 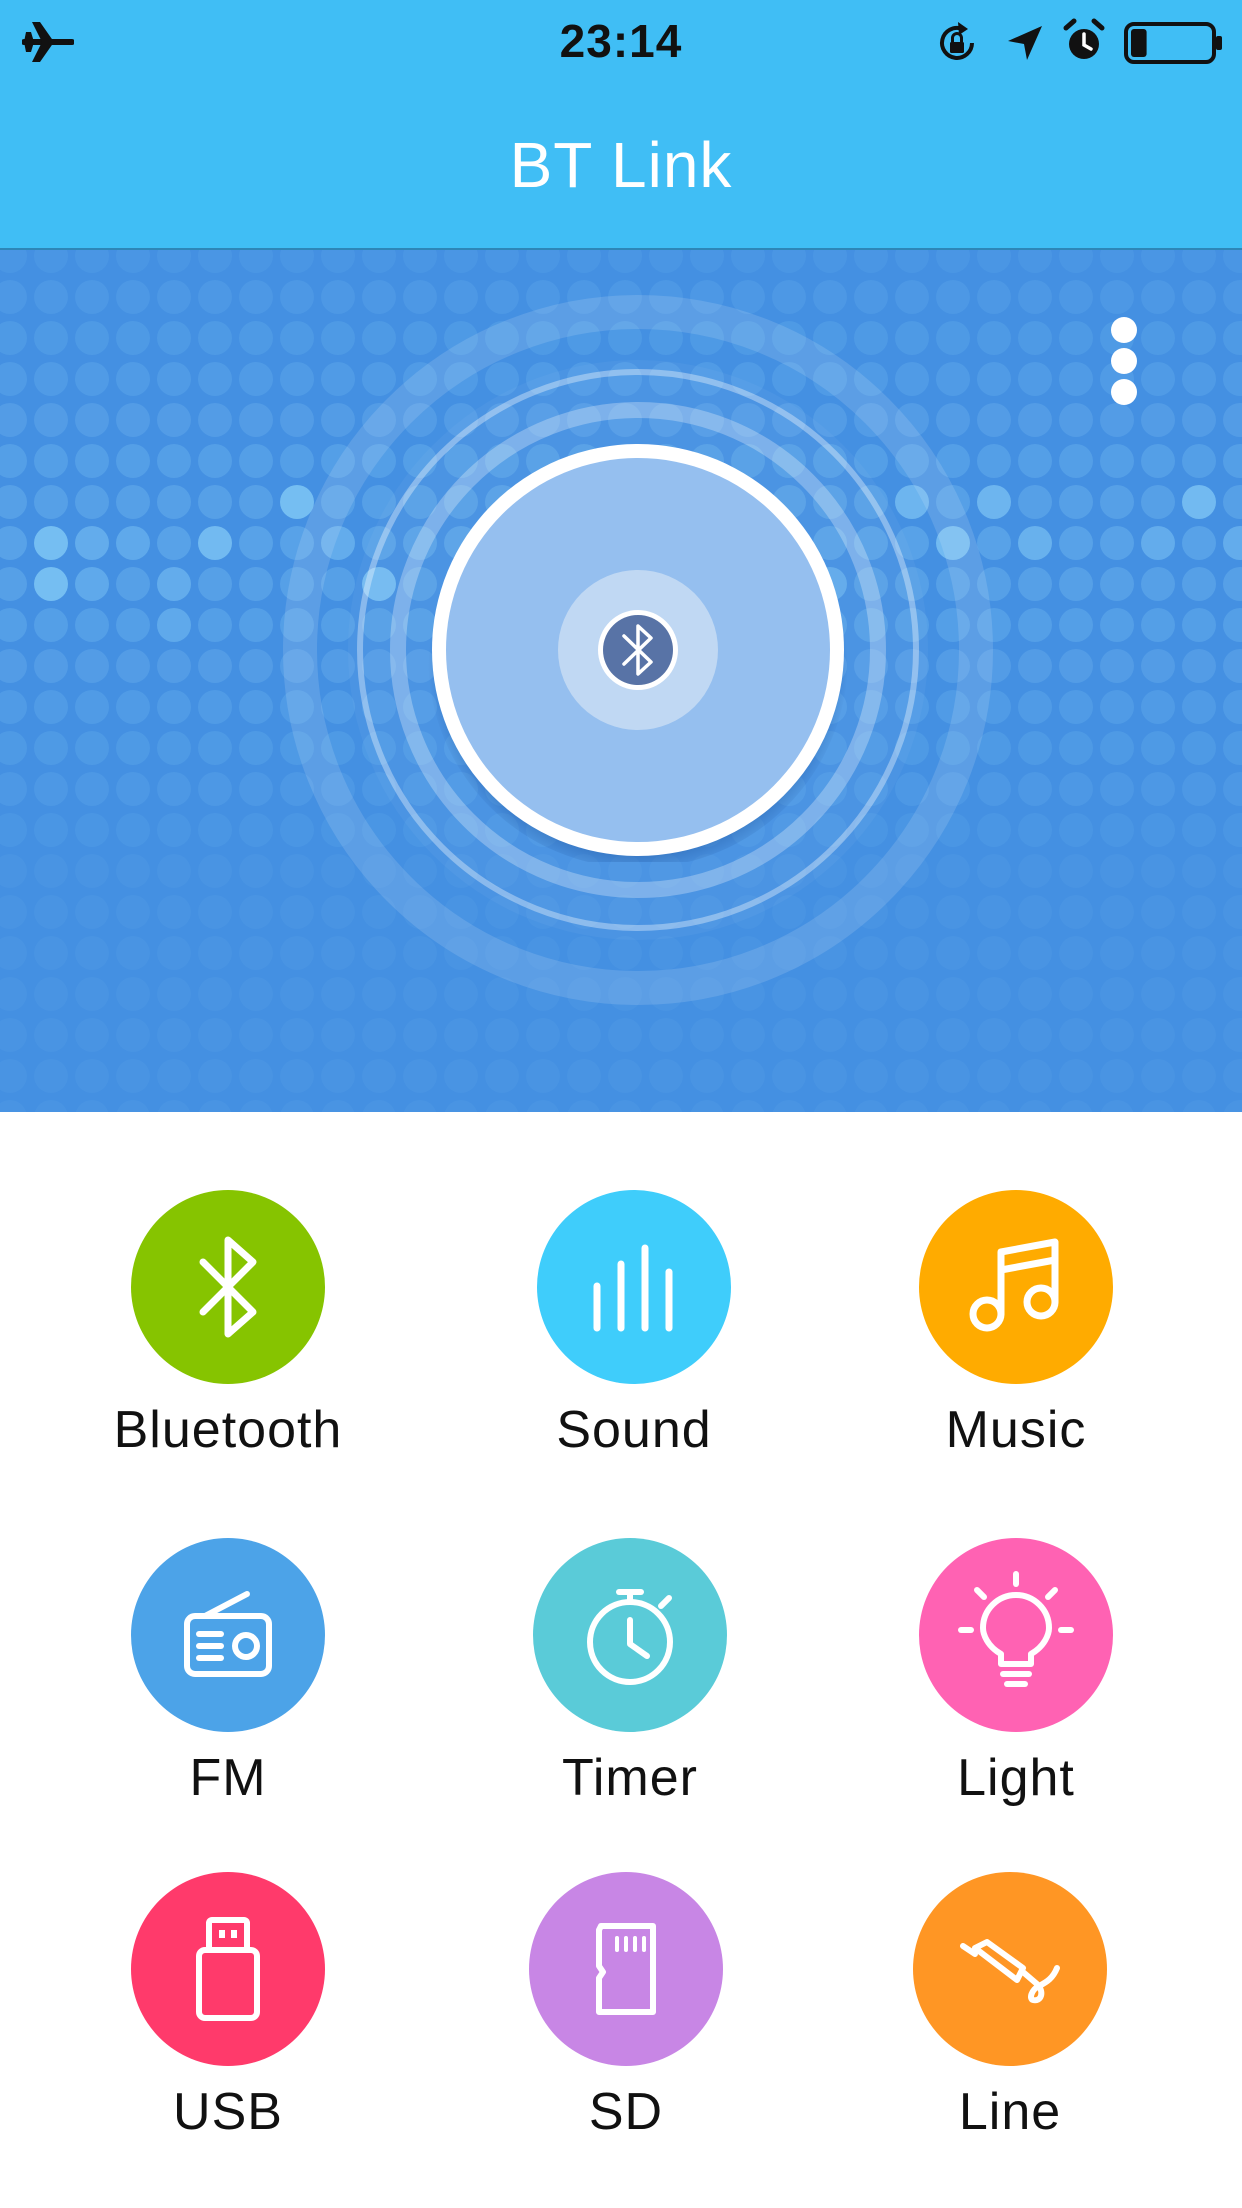 I want to click on light-mode-circle, so click(x=1016, y=1635).